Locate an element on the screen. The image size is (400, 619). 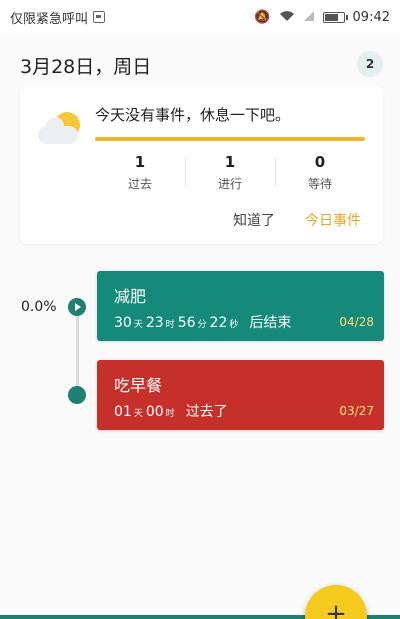
stat-ongoing-value: 1 is located at coordinates (230, 162).